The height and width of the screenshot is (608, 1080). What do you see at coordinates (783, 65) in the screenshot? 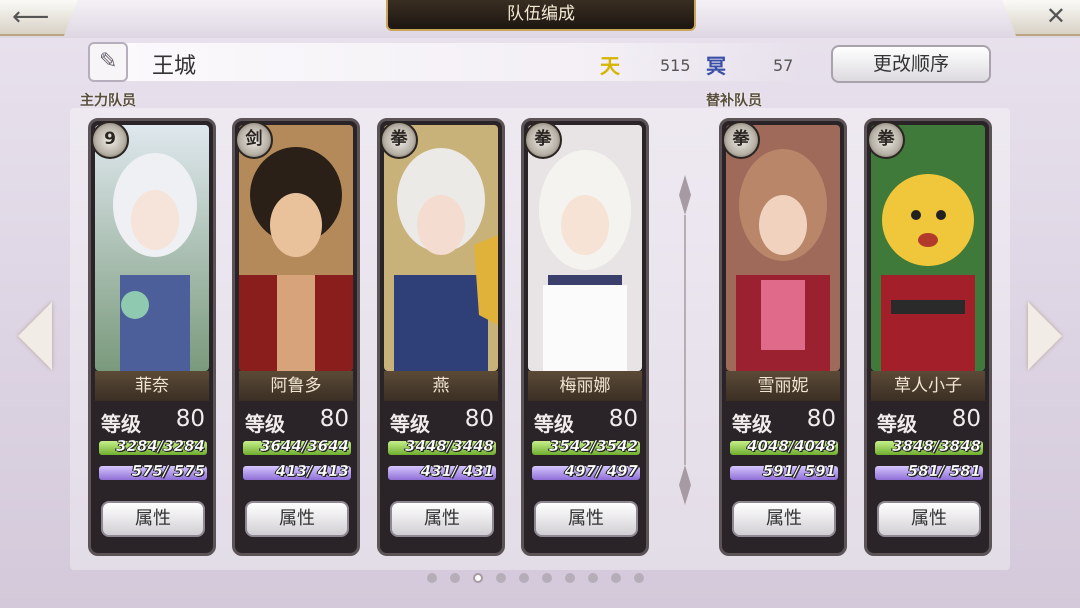
I see `underworld-value: 57` at bounding box center [783, 65].